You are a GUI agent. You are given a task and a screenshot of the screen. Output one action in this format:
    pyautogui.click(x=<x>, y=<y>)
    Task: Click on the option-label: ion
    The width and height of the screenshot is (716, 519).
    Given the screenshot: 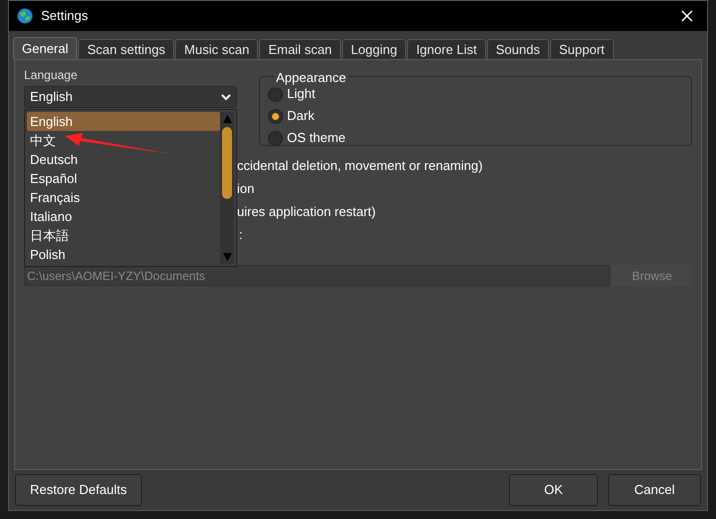 What is the action you would take?
    pyautogui.click(x=246, y=189)
    